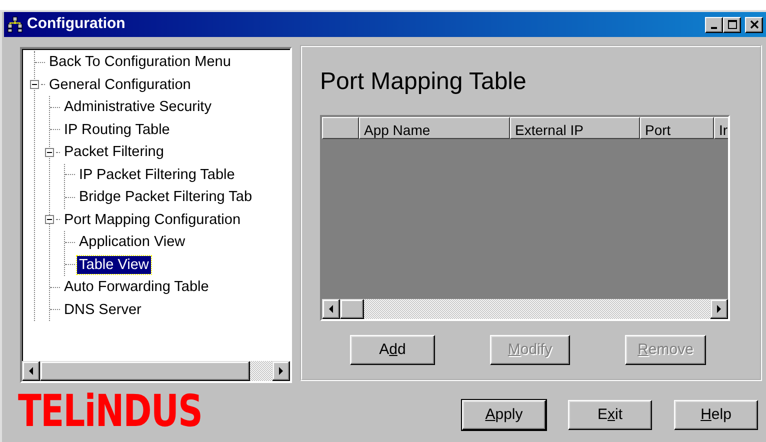  I want to click on row-header, so click(340, 128).